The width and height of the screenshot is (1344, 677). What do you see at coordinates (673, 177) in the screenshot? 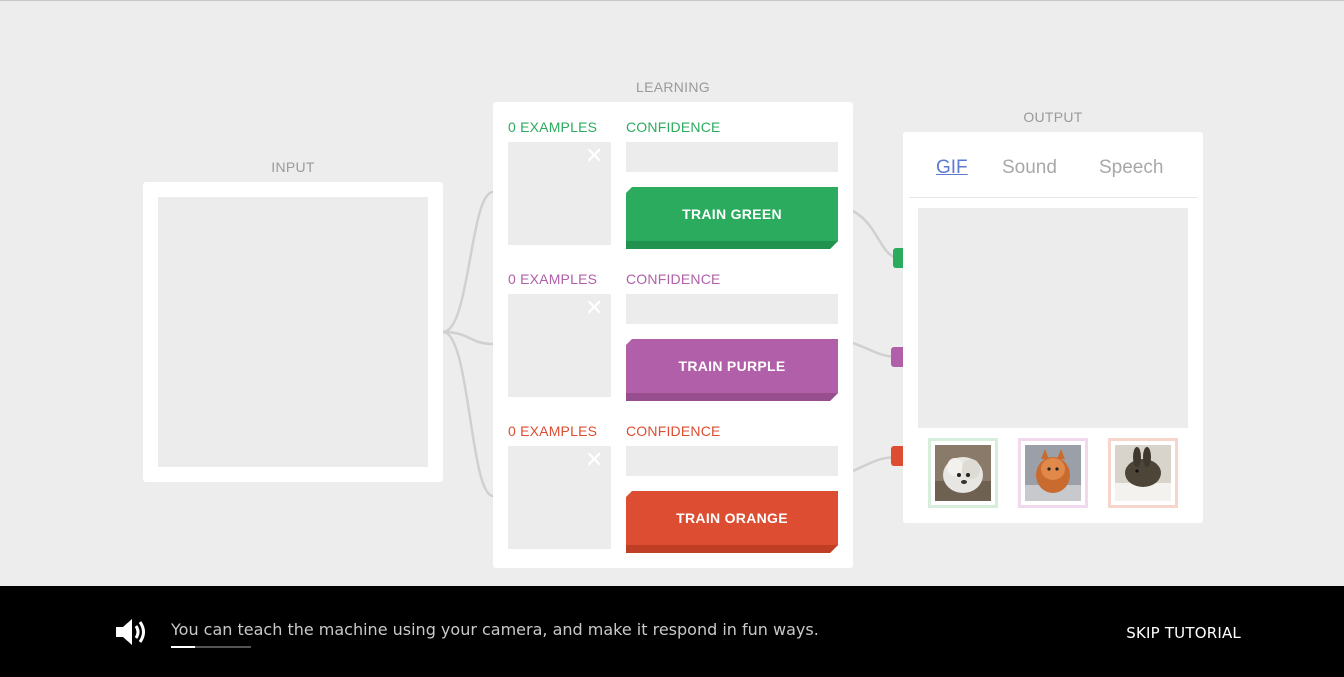
I see `class-row-green: 0 EXAMPLES CONFIDENCE ✕ TRAIN GREEN` at bounding box center [673, 177].